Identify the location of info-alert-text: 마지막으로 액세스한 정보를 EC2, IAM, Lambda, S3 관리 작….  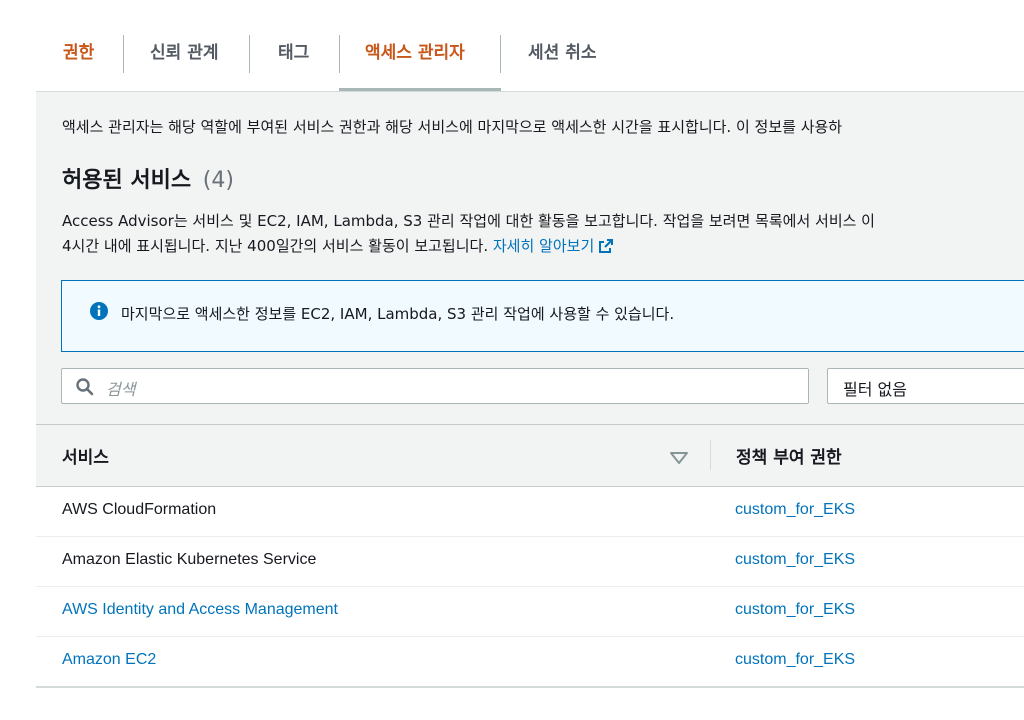
(398, 314).